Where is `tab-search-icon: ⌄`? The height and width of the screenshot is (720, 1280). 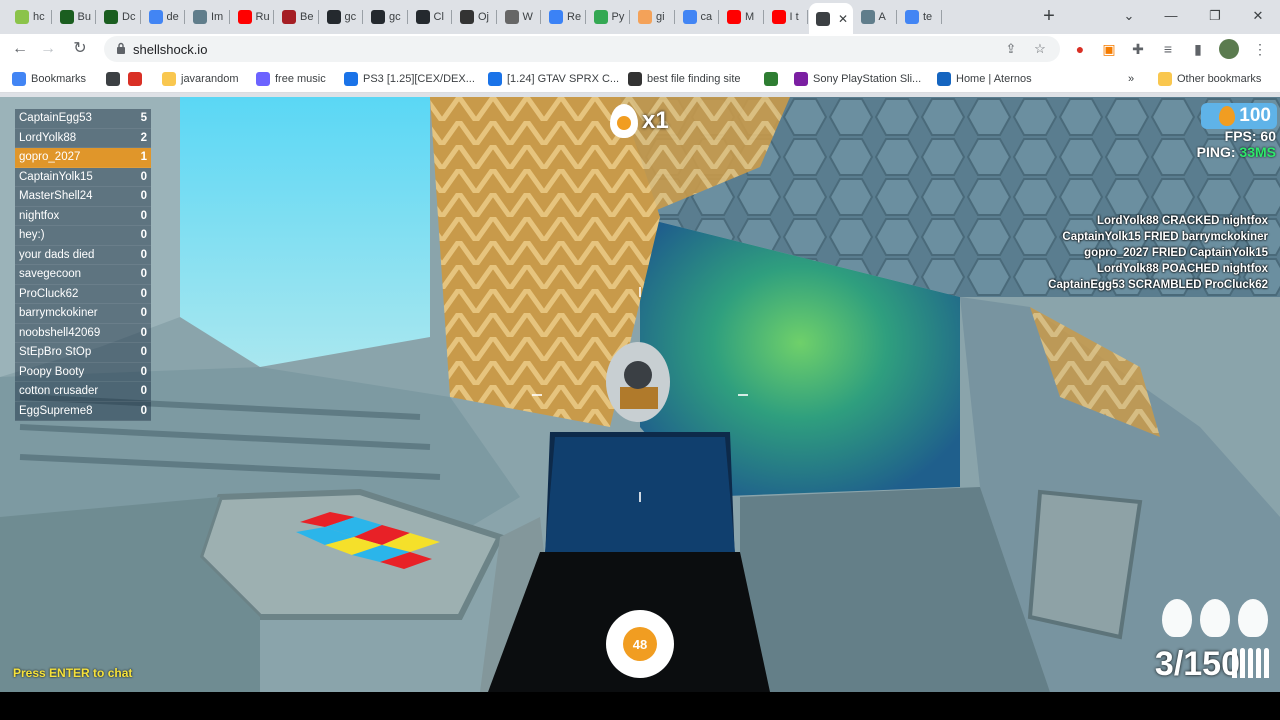
tab-search-icon: ⌄ is located at coordinates (1129, 16).